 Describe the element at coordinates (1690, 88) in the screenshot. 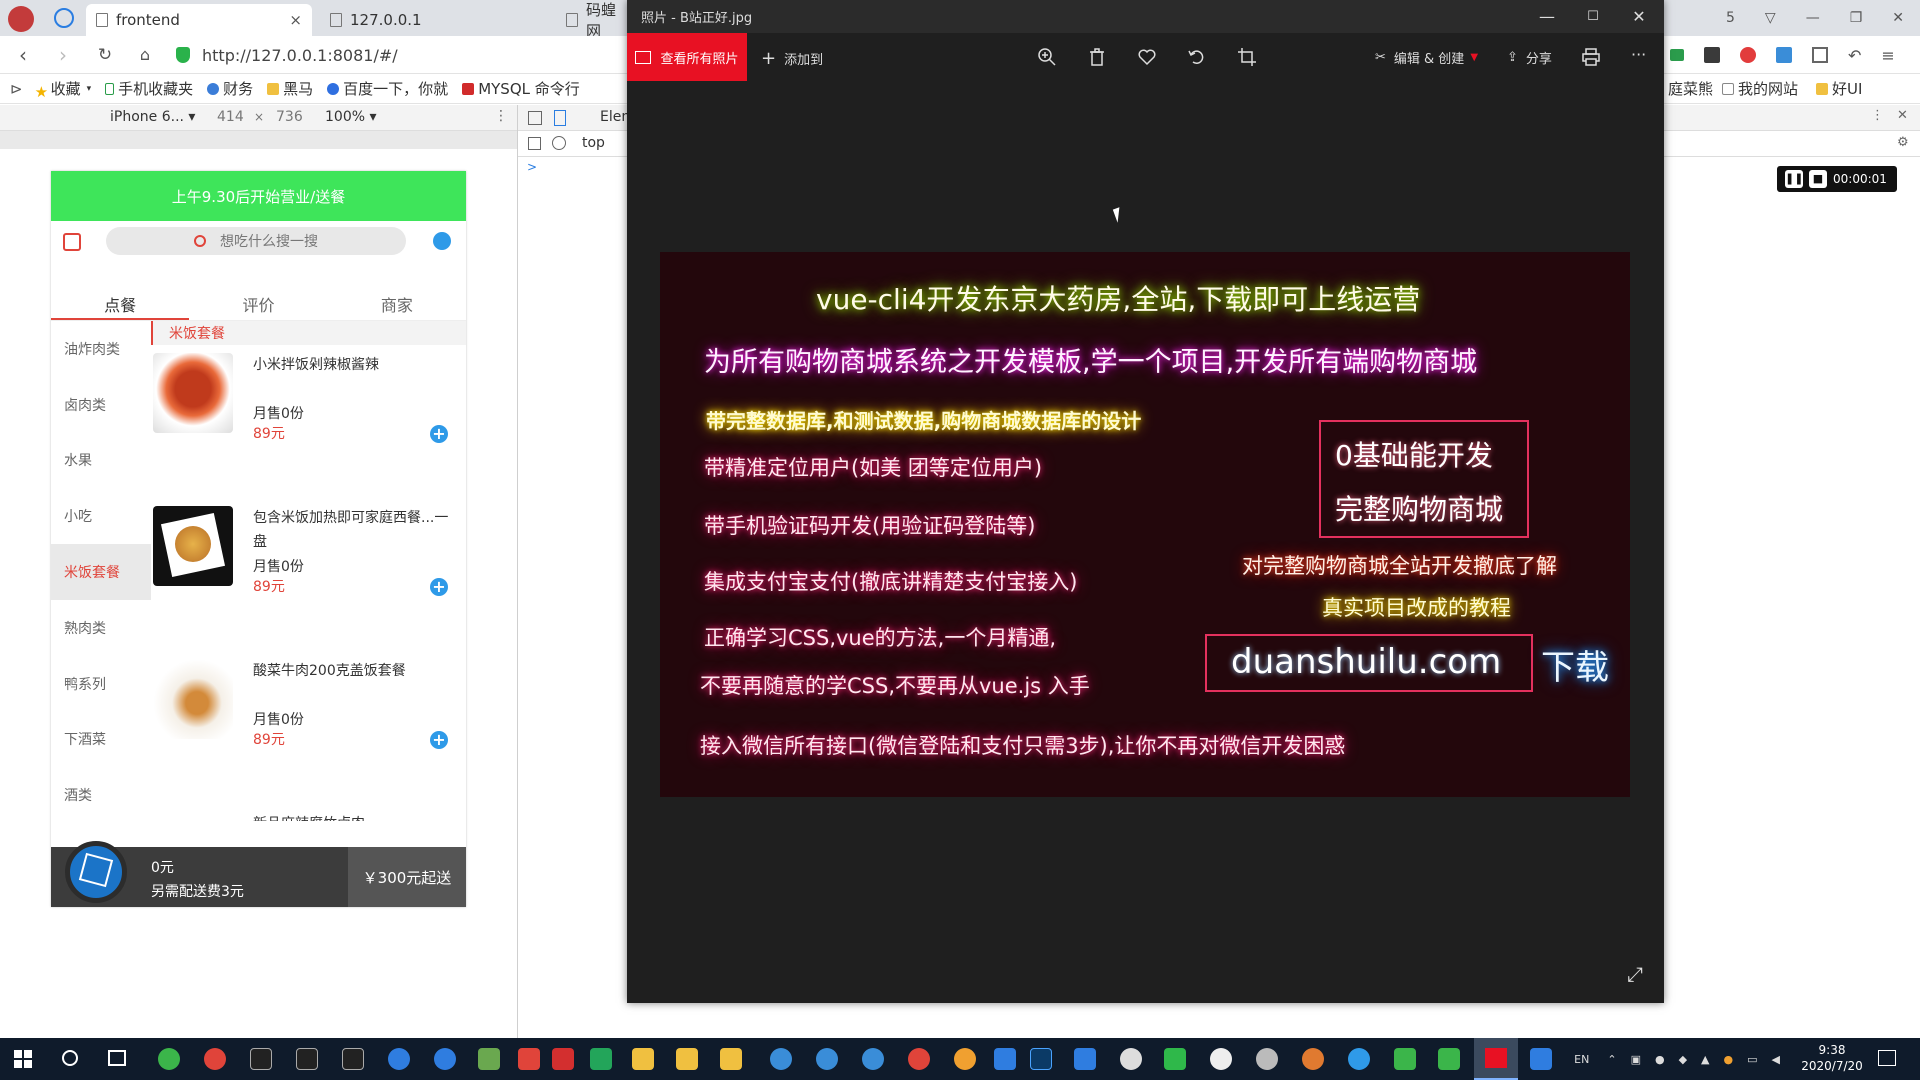

I see `bookmark-item: 庭菜熊` at that location.